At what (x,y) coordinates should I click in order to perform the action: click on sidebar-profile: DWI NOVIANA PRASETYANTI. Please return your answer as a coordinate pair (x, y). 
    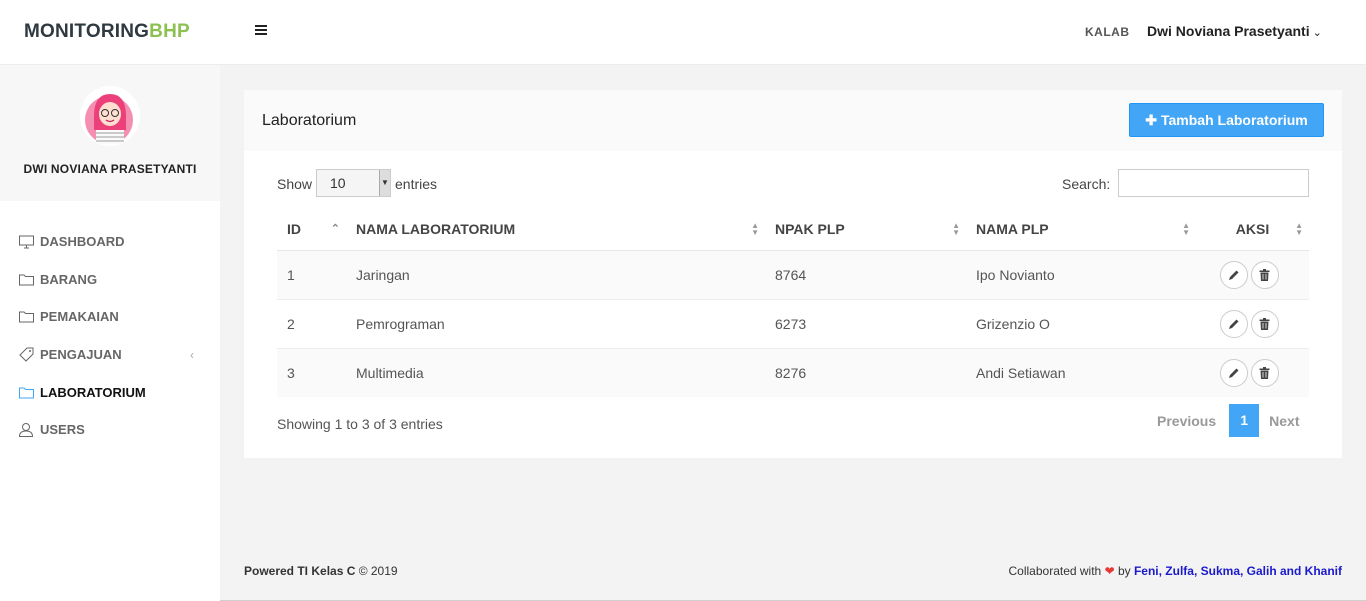
    Looking at the image, I should click on (110, 133).